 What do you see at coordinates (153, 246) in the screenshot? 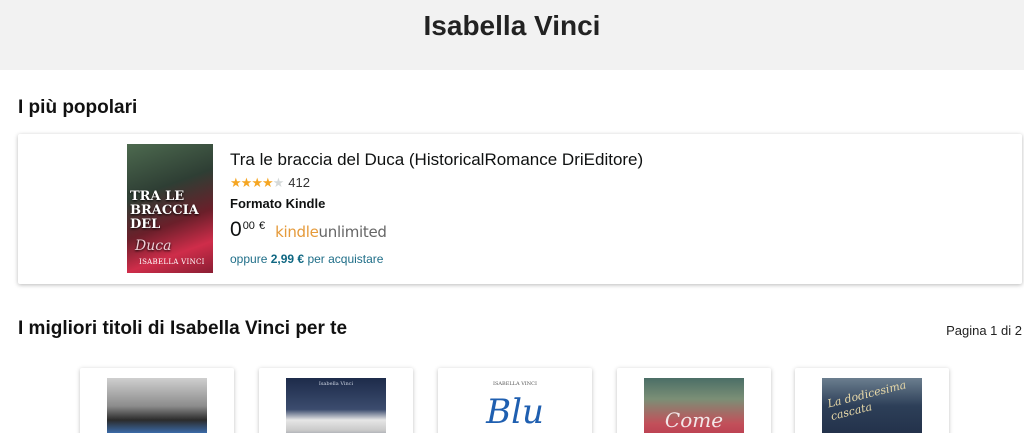
I see `cover-title-script: Duca` at bounding box center [153, 246].